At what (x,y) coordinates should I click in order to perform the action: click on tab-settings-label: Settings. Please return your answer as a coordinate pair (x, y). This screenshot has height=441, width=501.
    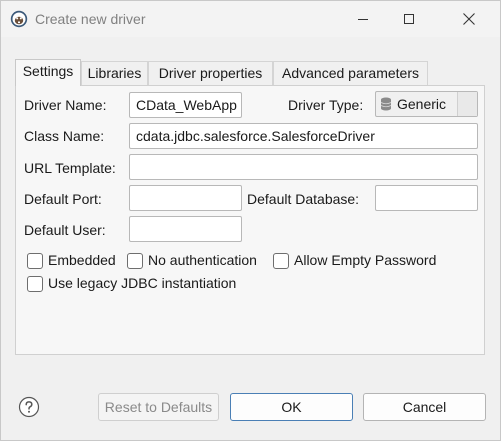
    Looking at the image, I should click on (48, 71).